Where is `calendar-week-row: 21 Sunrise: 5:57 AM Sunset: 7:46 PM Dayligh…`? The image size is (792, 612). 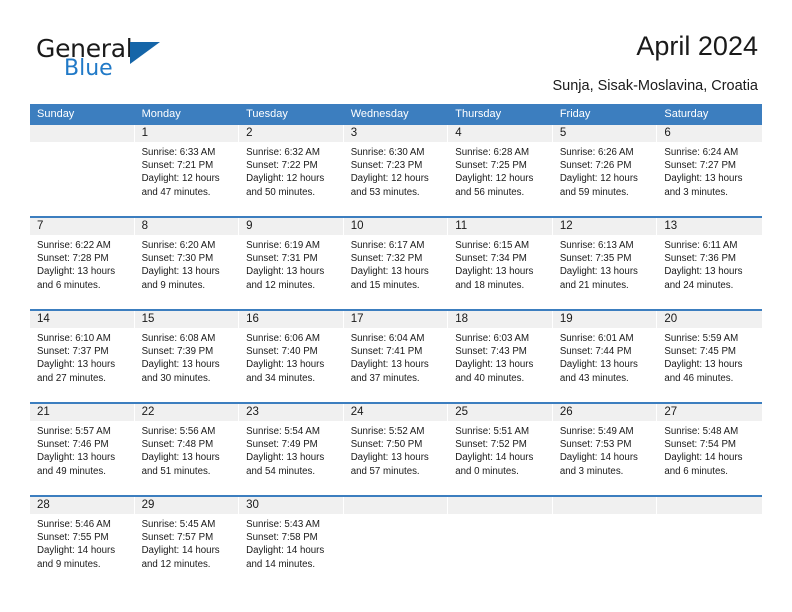
calendar-week-row: 21 Sunrise: 5:57 AM Sunset: 7:46 PM Dayligh… is located at coordinates (396, 448).